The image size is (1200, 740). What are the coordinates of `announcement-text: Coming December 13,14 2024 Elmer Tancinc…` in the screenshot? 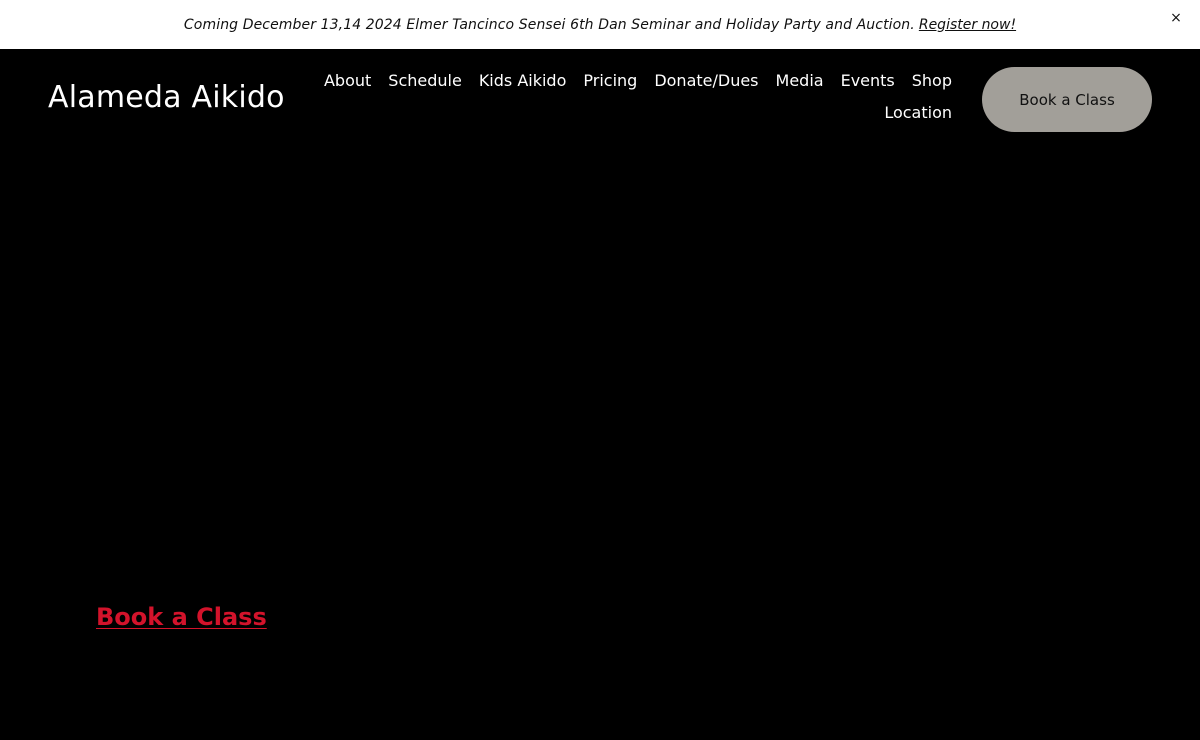 It's located at (549, 24).